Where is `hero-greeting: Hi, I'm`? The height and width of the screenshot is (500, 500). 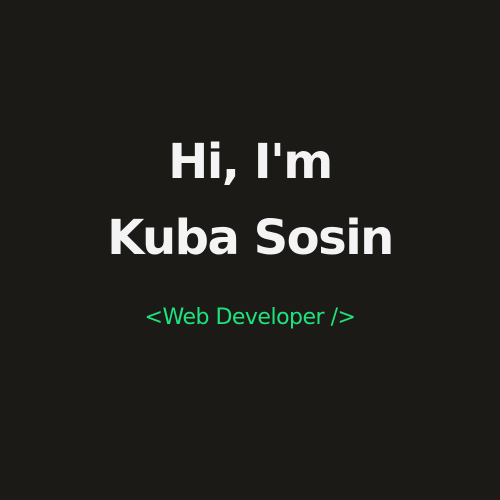
hero-greeting: Hi, I'm is located at coordinates (250, 162).